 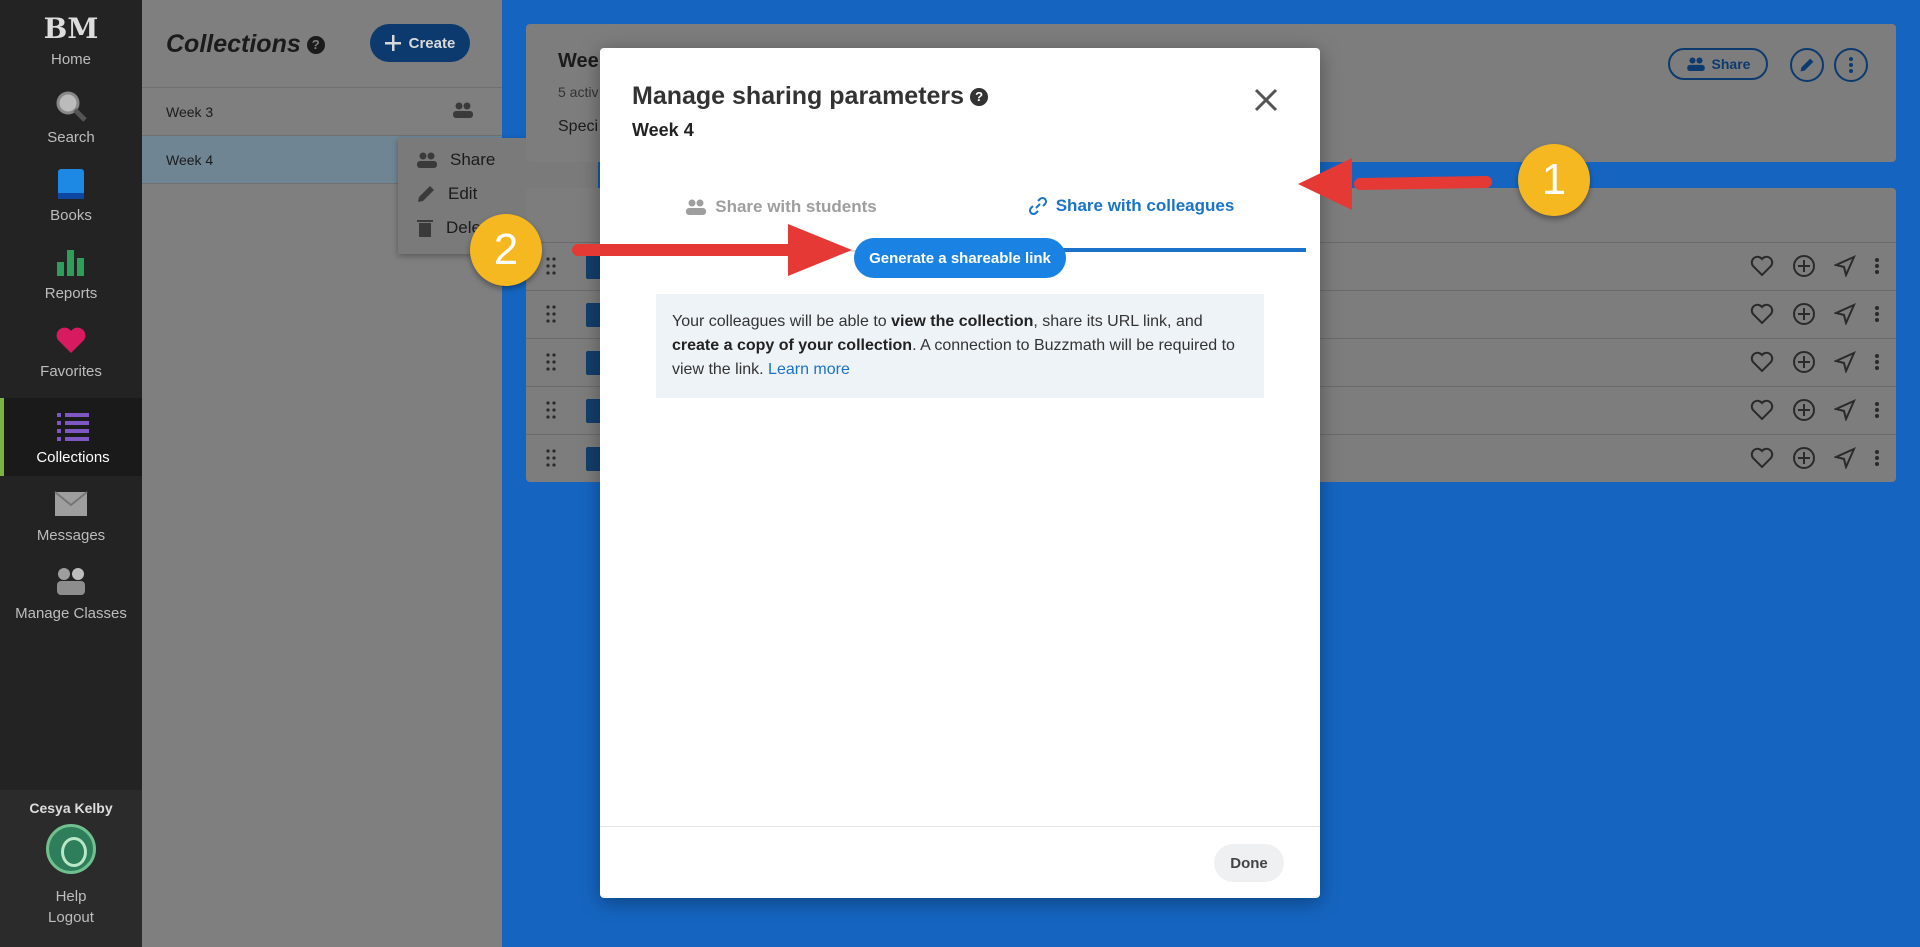 I want to click on annotation-overlay, so click(x=1032, y=217).